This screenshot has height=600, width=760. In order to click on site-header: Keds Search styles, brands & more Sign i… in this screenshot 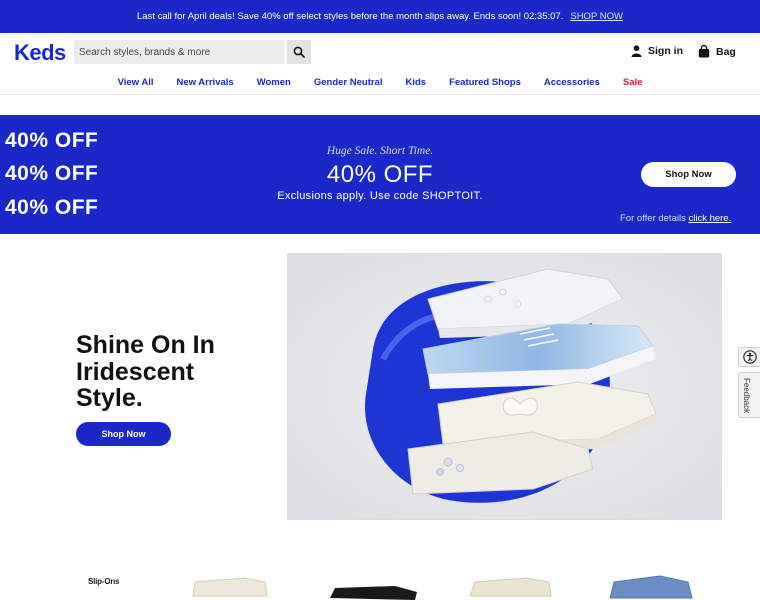, I will do `click(380, 53)`.